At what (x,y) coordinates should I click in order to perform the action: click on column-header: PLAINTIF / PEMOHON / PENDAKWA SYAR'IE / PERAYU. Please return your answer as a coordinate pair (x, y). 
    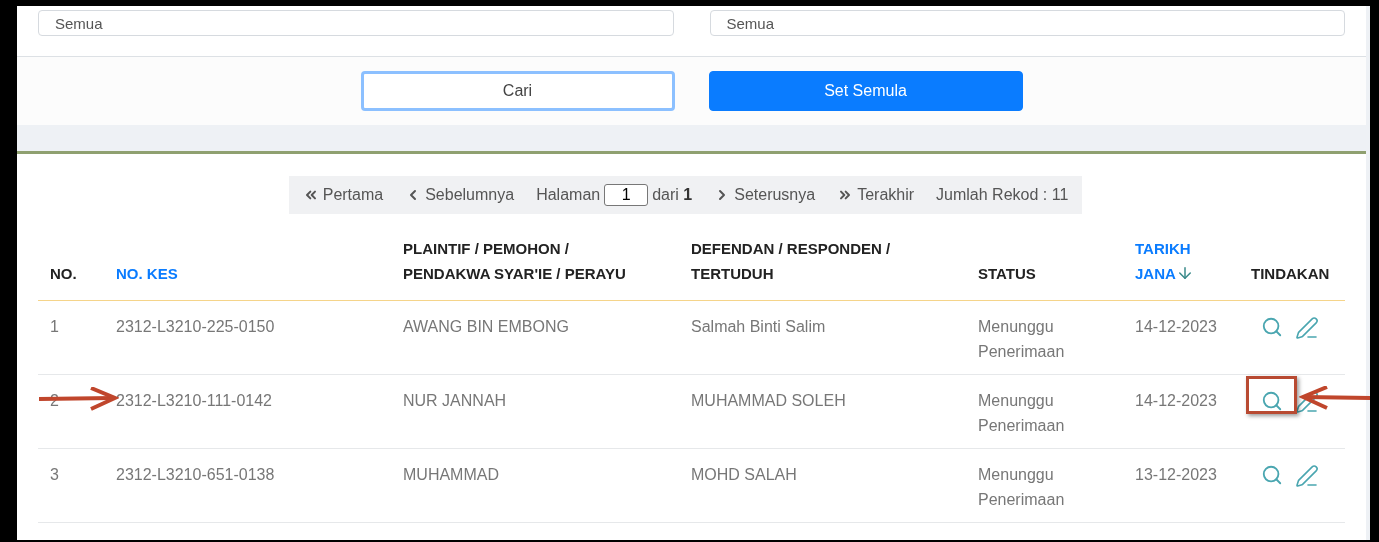
    Looking at the image, I should click on (515, 261).